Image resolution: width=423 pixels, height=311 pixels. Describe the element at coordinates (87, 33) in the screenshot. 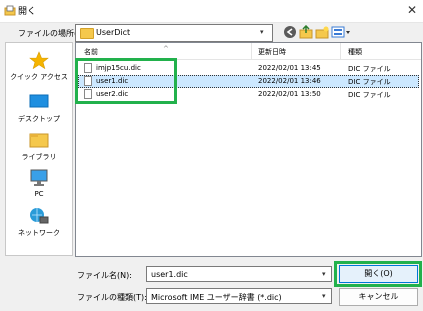

I see `folder-icon` at that location.